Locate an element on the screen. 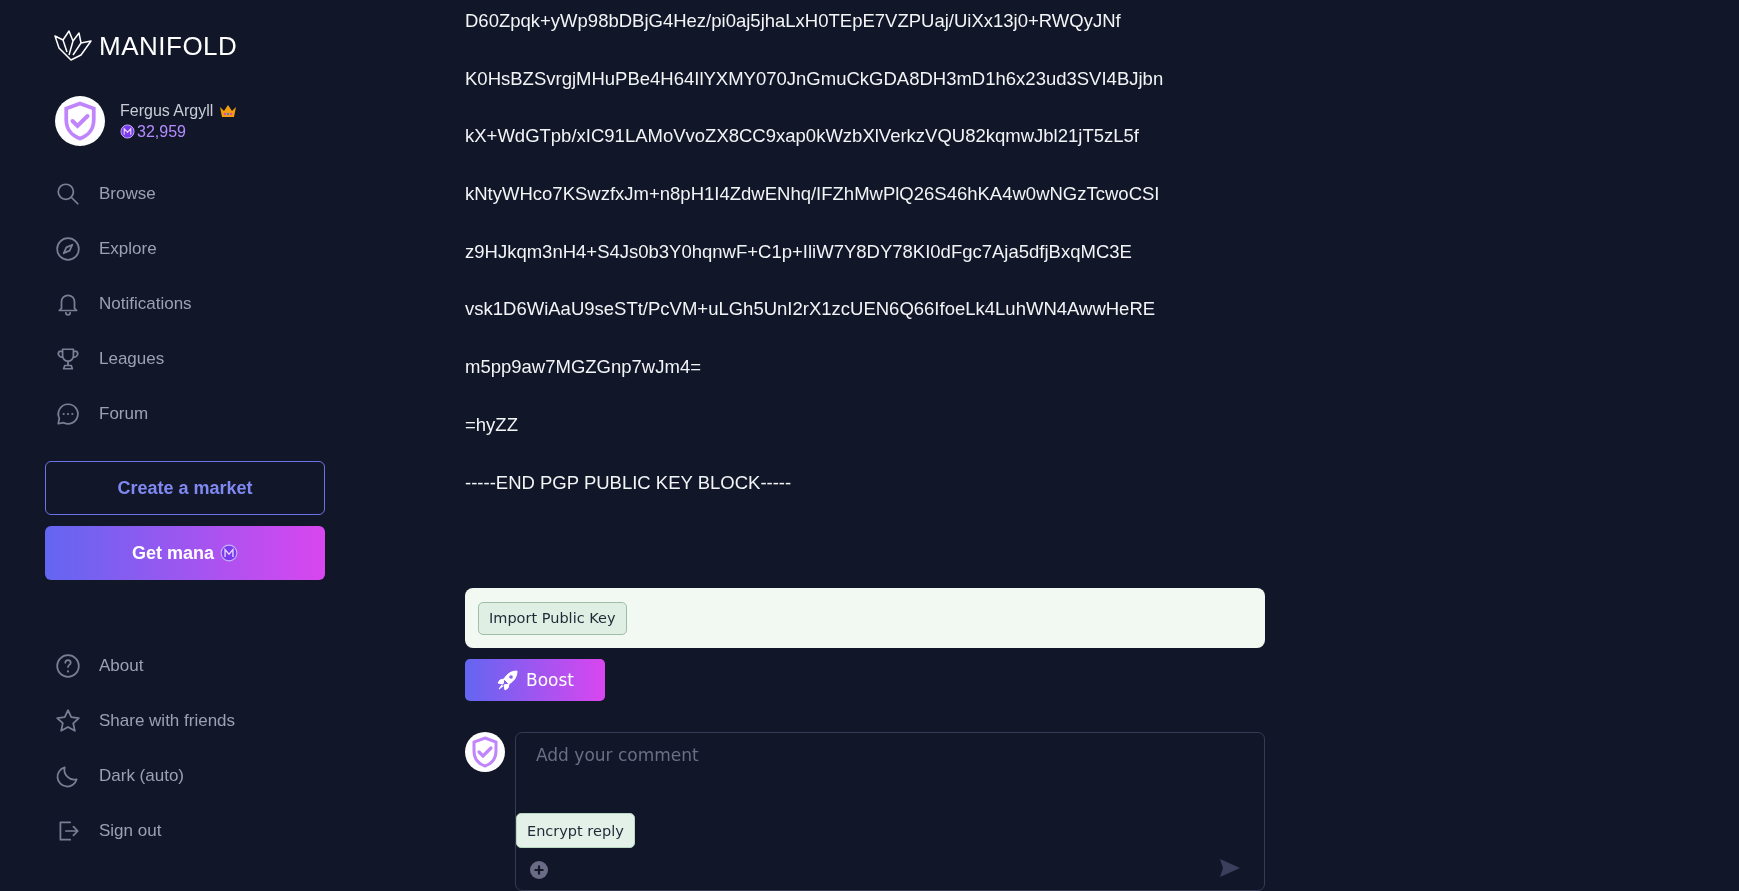 Image resolution: width=1739 pixels, height=891 pixels. crown-icon is located at coordinates (228, 110).